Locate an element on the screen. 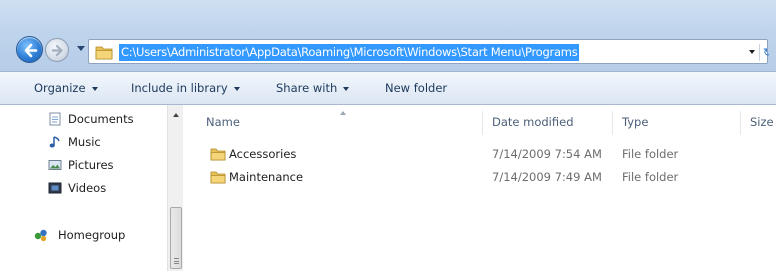 This screenshot has width=776, height=271. grip-icon is located at coordinates (176, 261).